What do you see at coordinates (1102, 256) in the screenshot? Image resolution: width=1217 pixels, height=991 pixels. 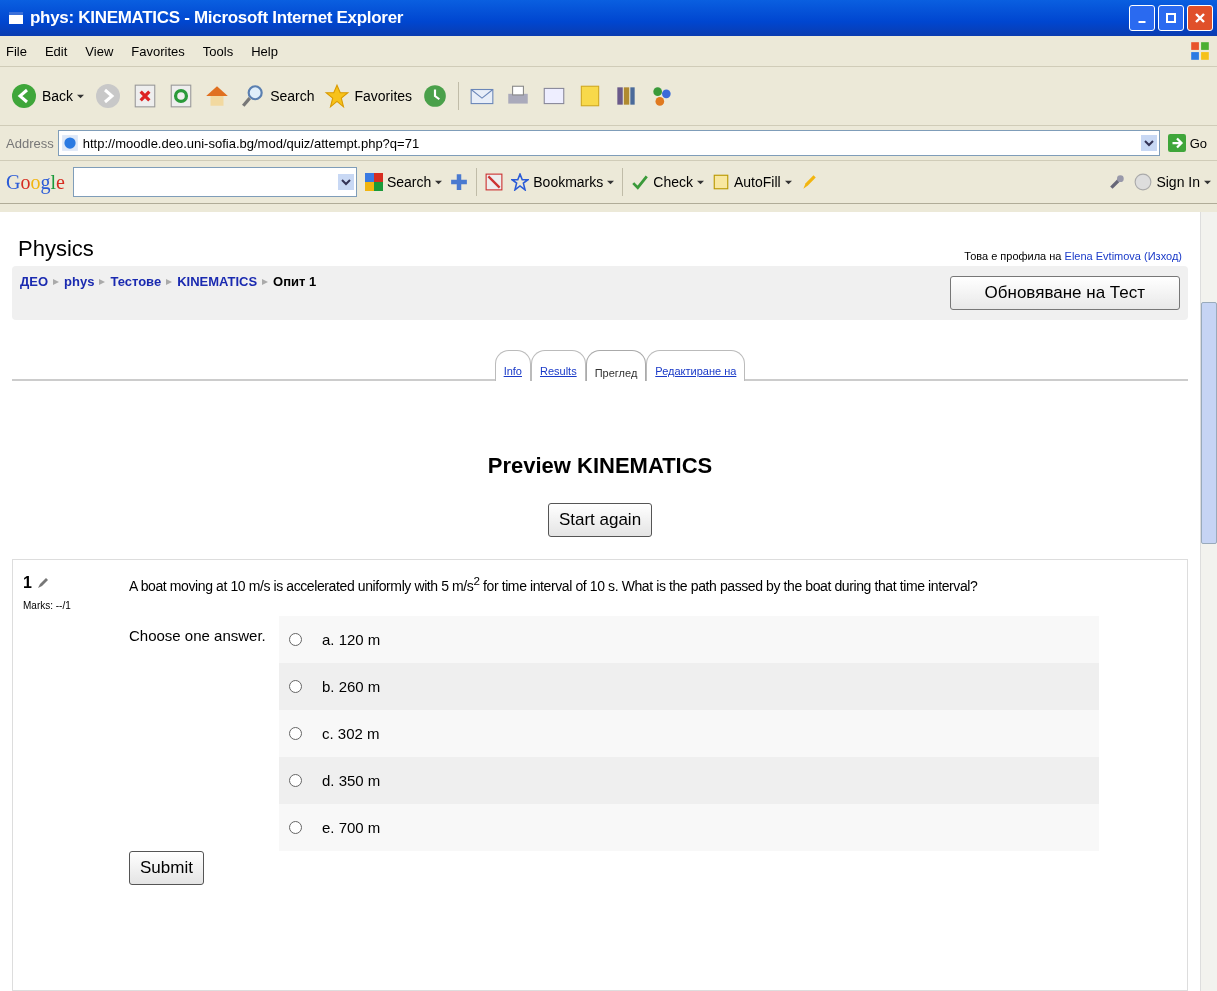 I see `user-link: Elena Evtimova` at bounding box center [1102, 256].